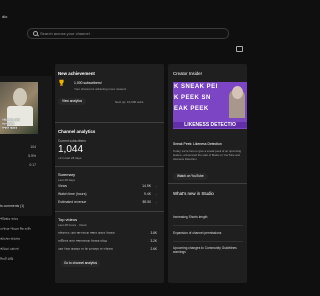 The height and width of the screenshot is (296, 320). Describe the element at coordinates (129, 102) in the screenshot. I see `achievement-next: Next up: 10,000 subs` at that location.